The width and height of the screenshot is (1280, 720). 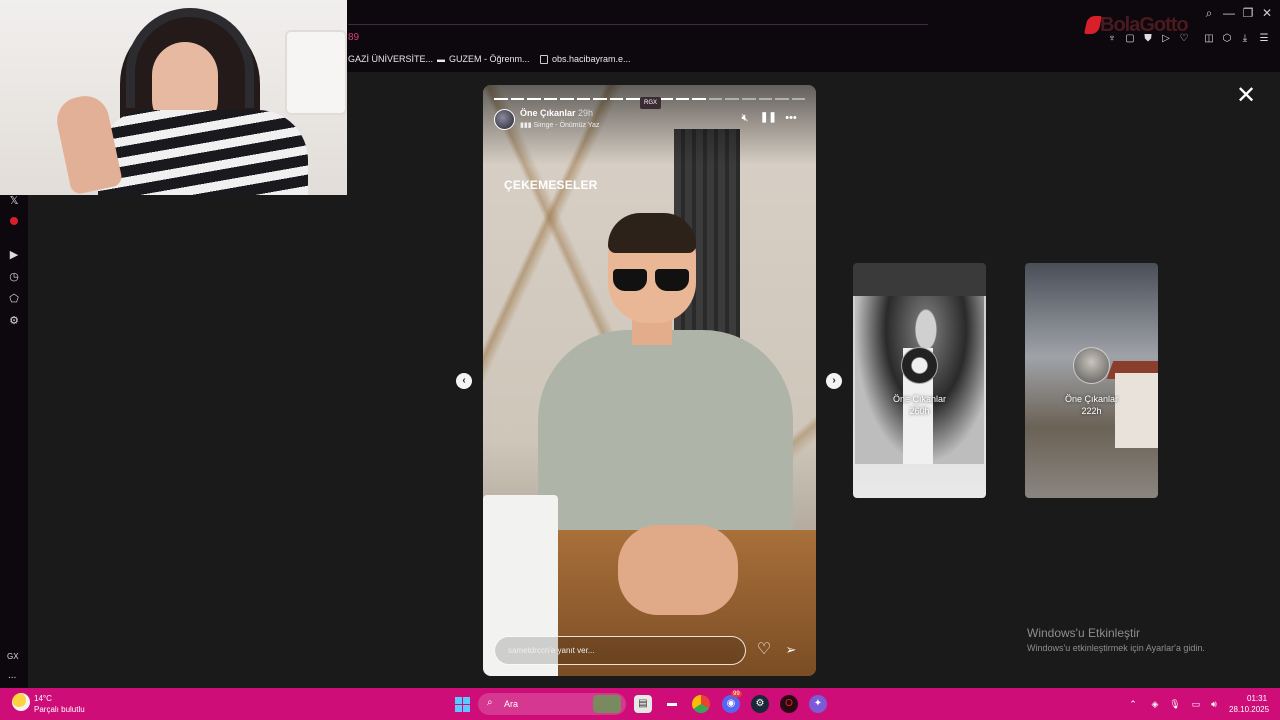 I want to click on download-icon: ⤓, so click(x=1245, y=39).